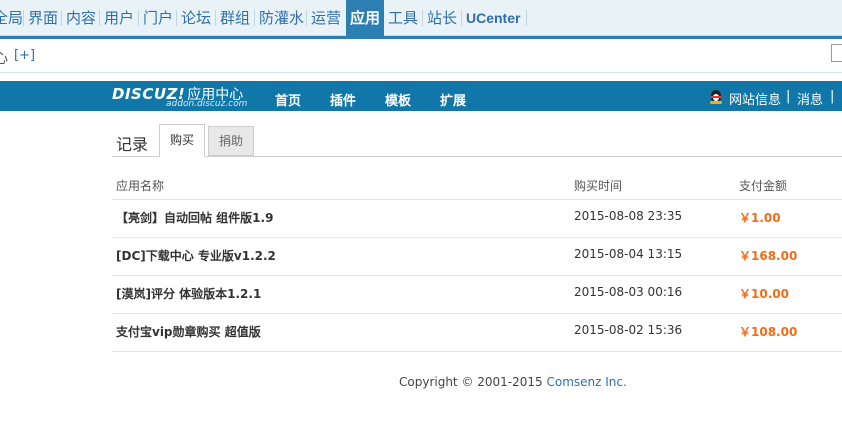 The width and height of the screenshot is (842, 424). I want to click on nav-item-apps: 应用, so click(365, 18).